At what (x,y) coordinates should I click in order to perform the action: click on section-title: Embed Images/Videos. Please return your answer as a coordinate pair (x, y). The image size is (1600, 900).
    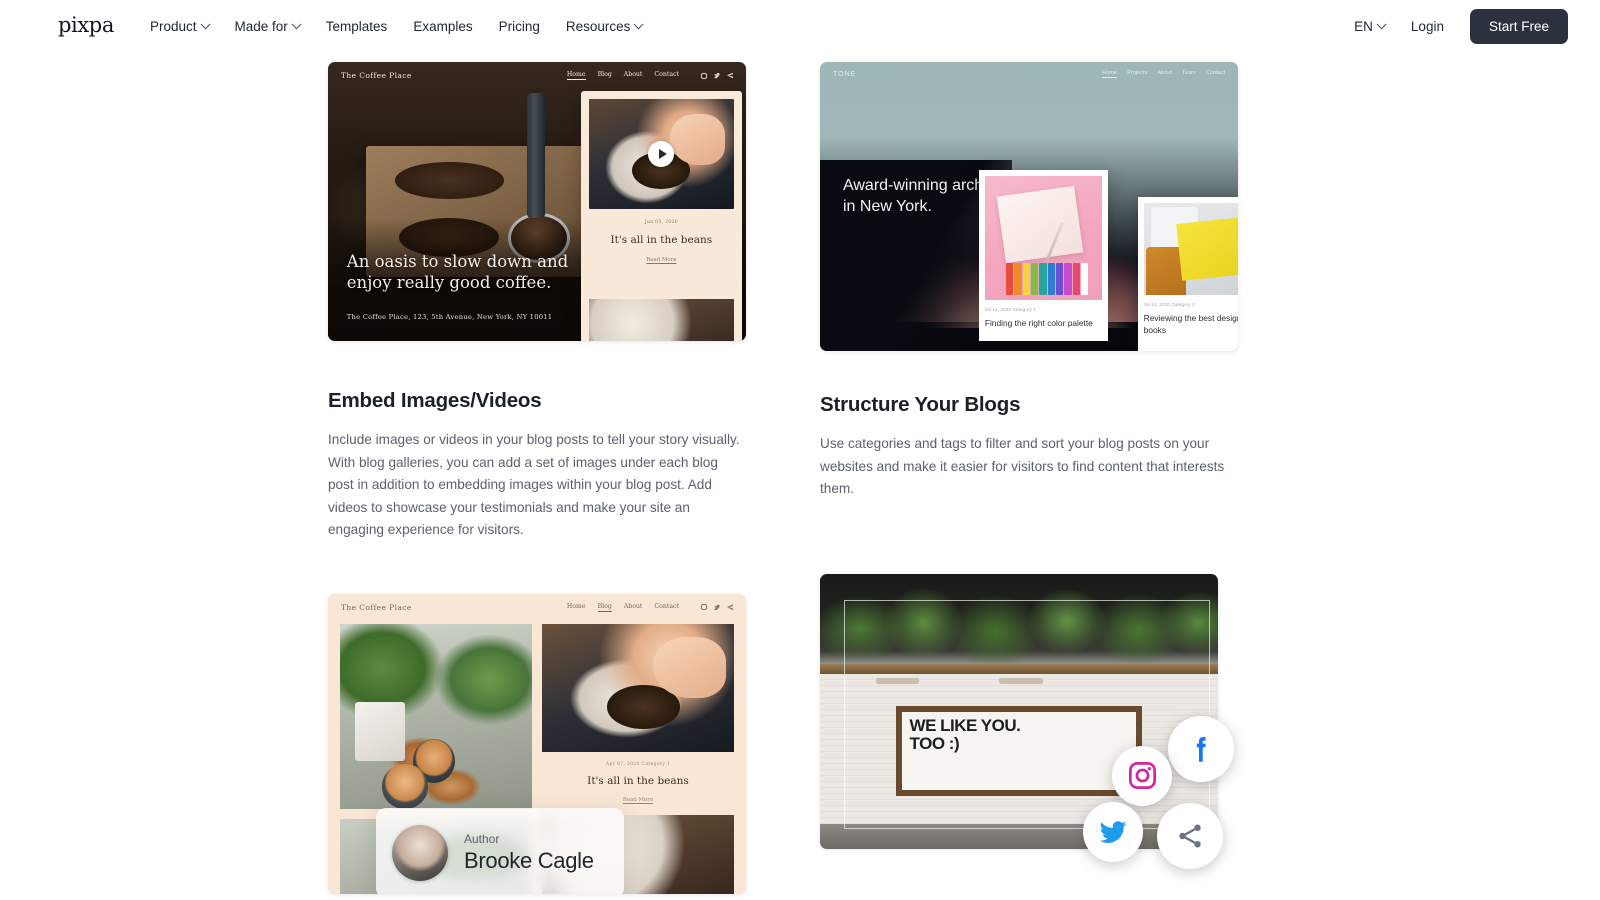
    Looking at the image, I should click on (435, 400).